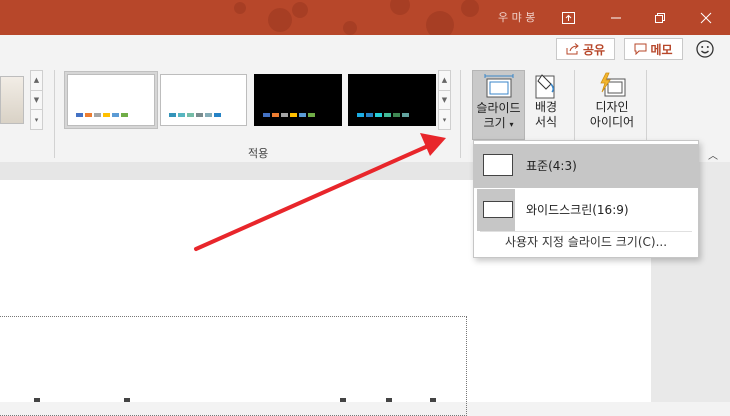 This screenshot has width=730, height=416. I want to click on design-ideas-button: 디자인 아이디어, so click(612, 105).